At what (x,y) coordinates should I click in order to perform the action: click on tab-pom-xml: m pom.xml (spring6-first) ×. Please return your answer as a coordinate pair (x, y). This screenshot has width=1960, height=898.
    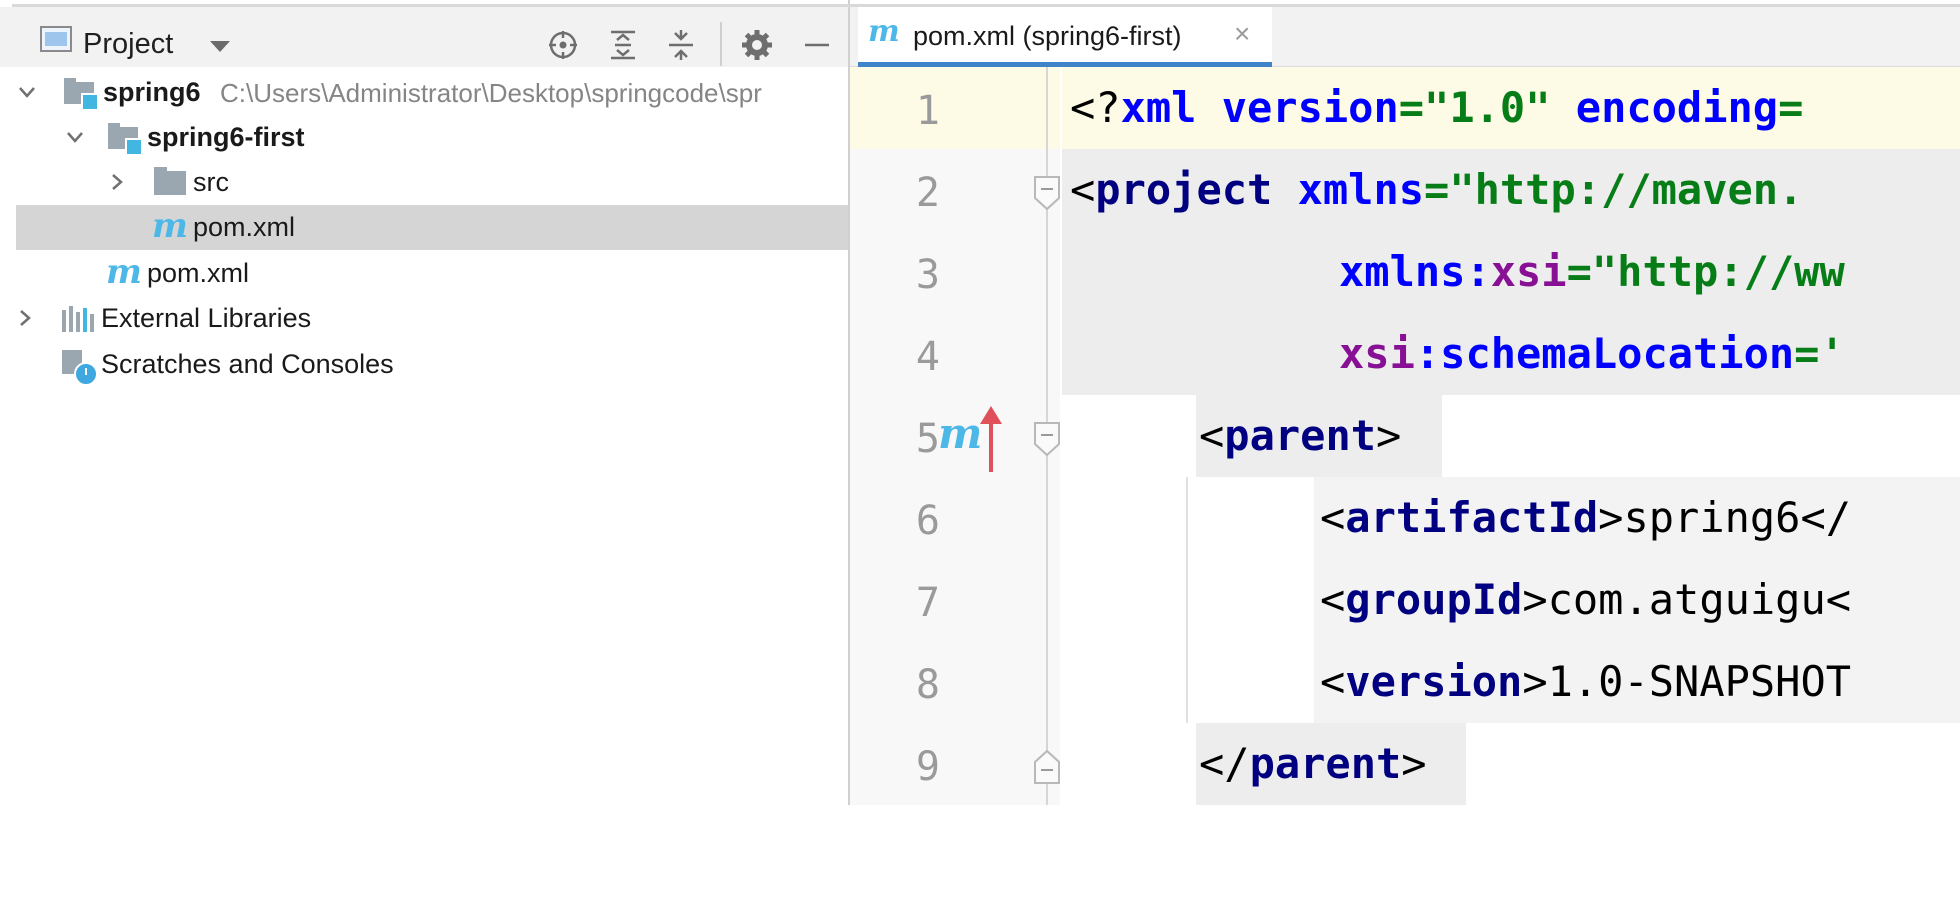
    Looking at the image, I should click on (1065, 37).